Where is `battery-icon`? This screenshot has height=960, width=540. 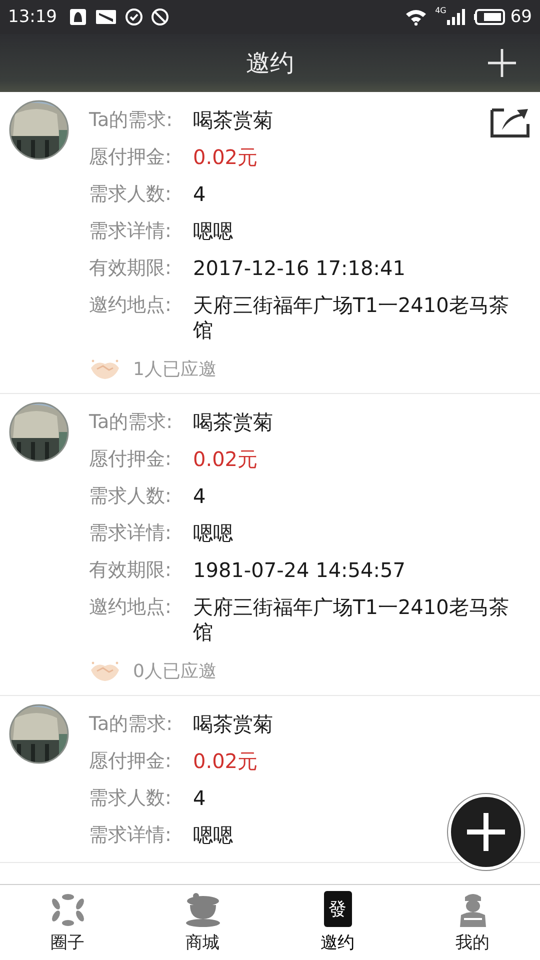 battery-icon is located at coordinates (490, 17).